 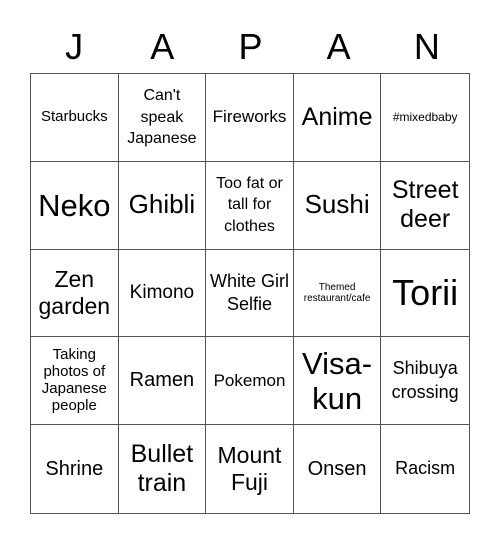 What do you see at coordinates (337, 293) in the screenshot?
I see `bingo-cell: Themed restaurant/cafe` at bounding box center [337, 293].